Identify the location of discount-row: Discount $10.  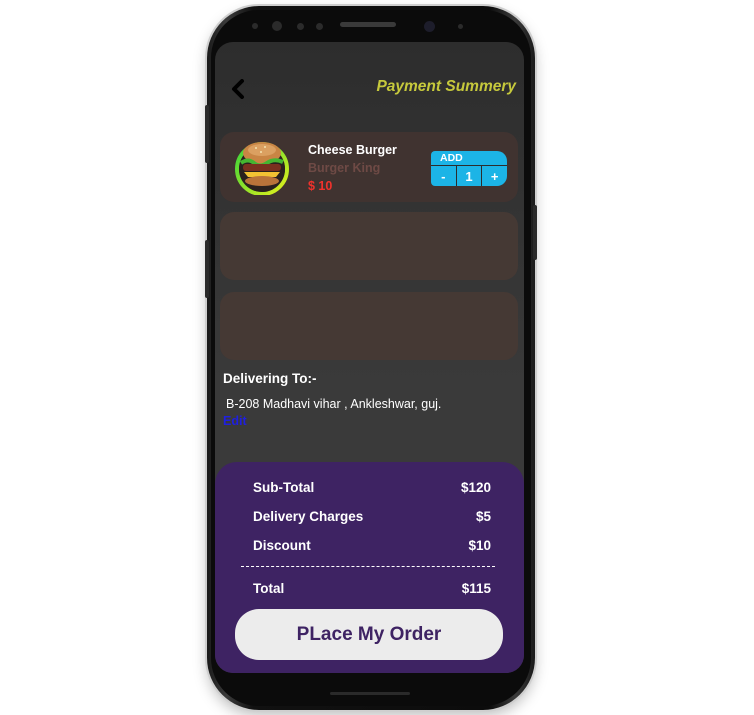
(372, 545).